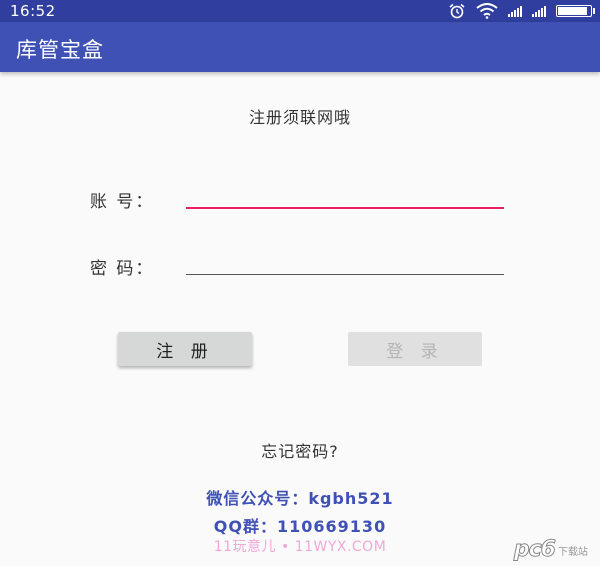 This screenshot has width=600, height=566. I want to click on battery-icon, so click(575, 11).